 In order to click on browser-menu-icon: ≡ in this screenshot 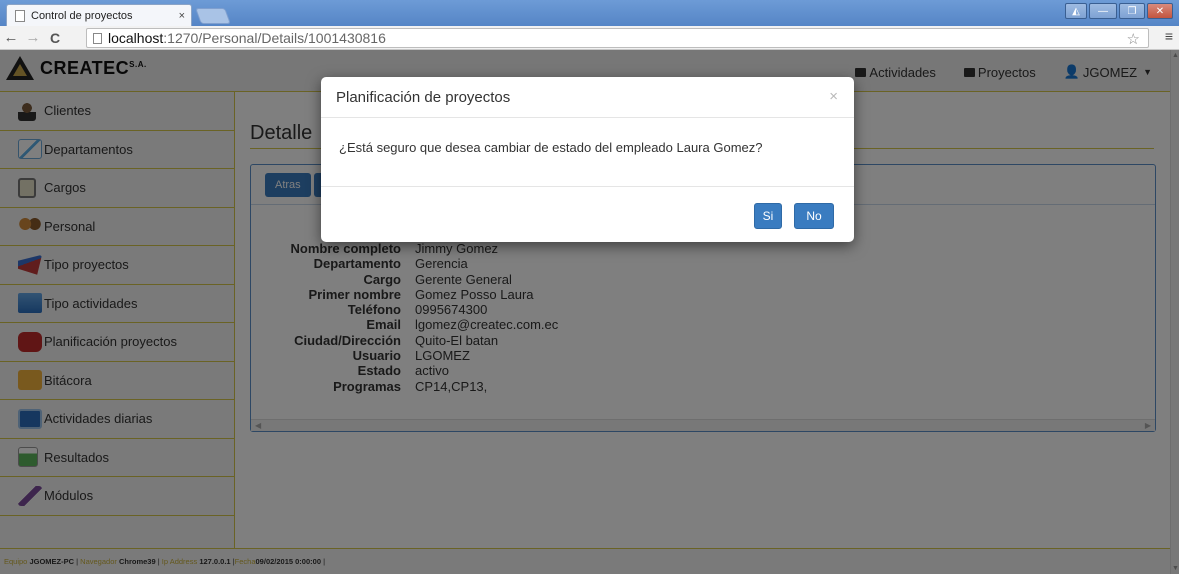, I will do `click(1169, 36)`.